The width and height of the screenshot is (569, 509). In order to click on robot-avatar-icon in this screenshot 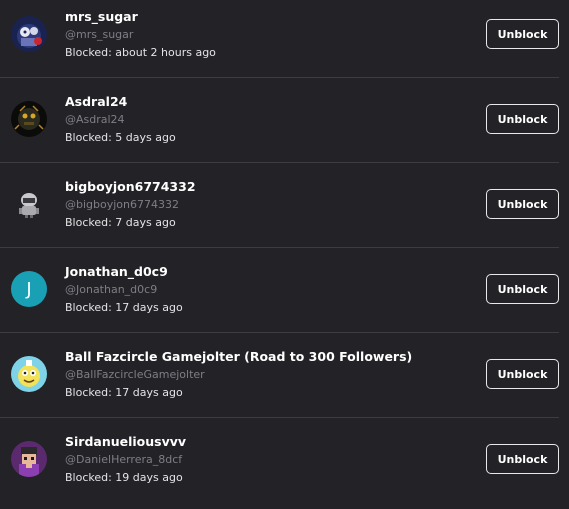, I will do `click(29, 204)`.